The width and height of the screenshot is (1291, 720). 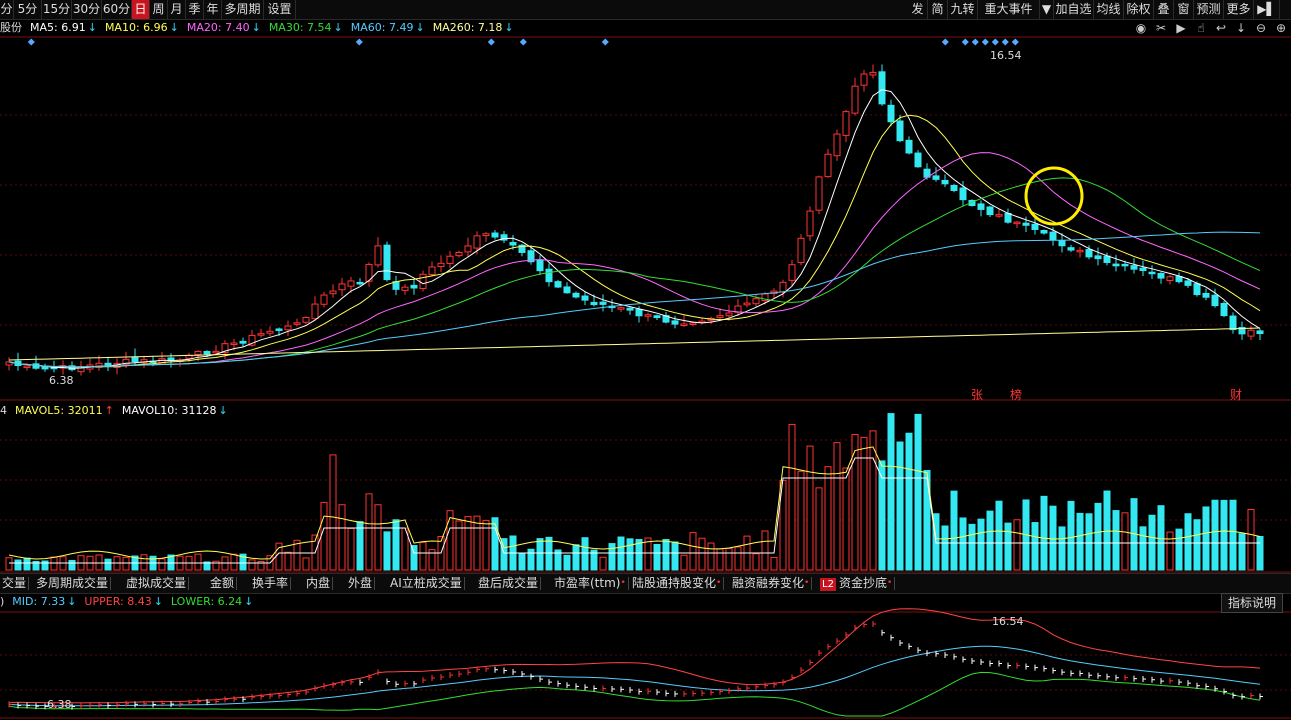 I want to click on legend-item-0: MA5: 6.91 ↓, so click(x=63, y=27).